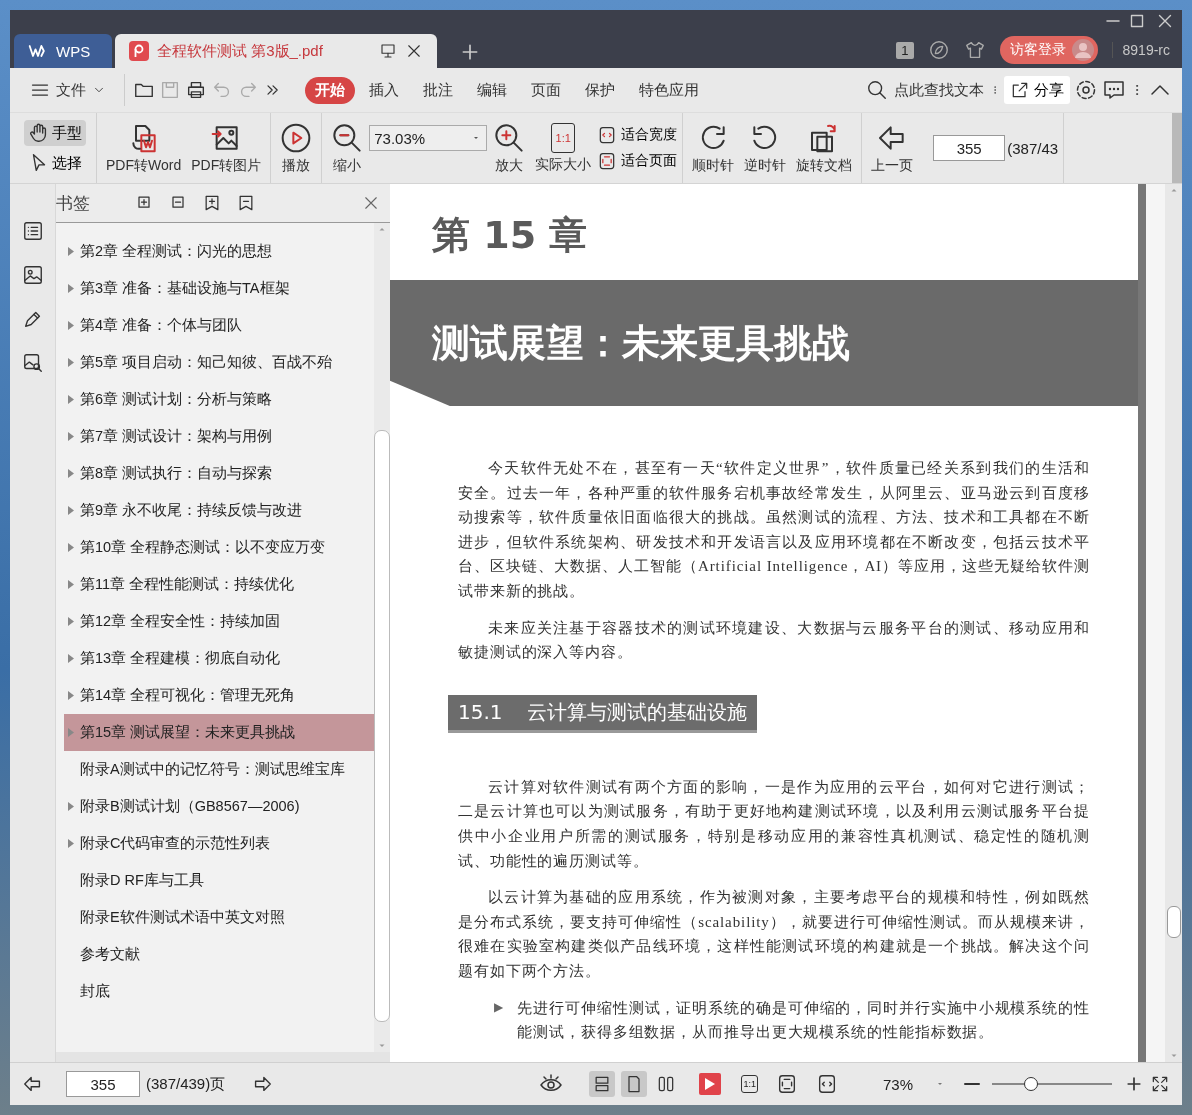  What do you see at coordinates (219, 732) in the screenshot?
I see `bookmark-item: 第15章 测试展望：未来更具挑战` at bounding box center [219, 732].